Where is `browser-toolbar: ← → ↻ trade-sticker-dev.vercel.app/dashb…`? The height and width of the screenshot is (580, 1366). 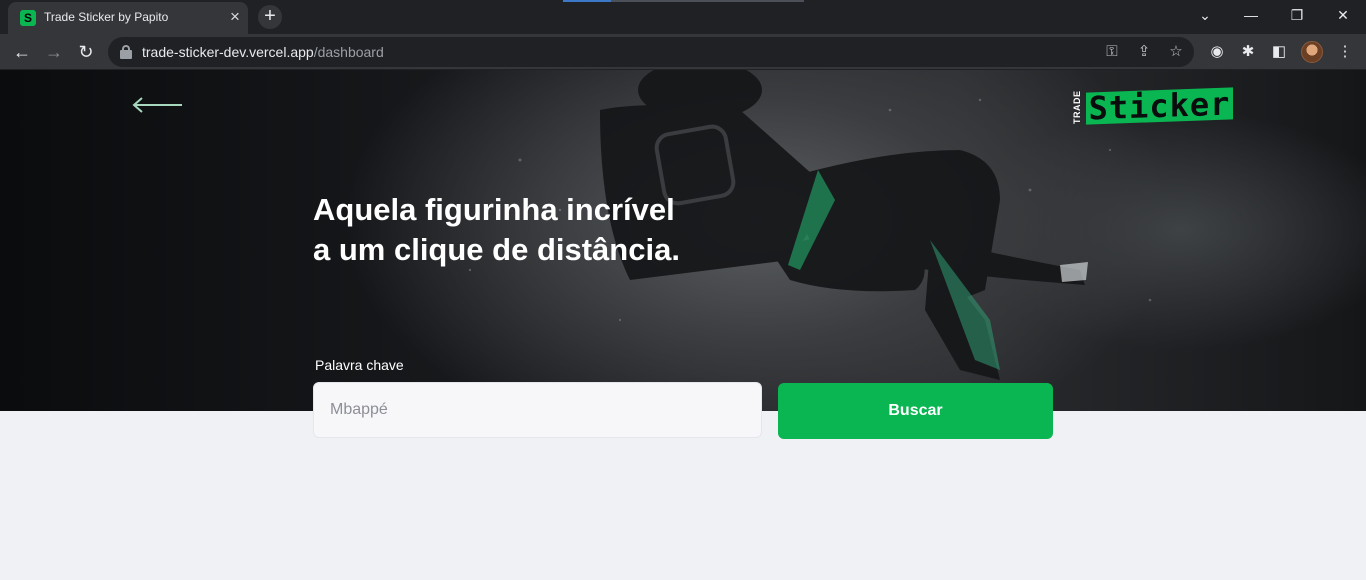 browser-toolbar: ← → ↻ trade-sticker-dev.vercel.app/dashb… is located at coordinates (683, 52).